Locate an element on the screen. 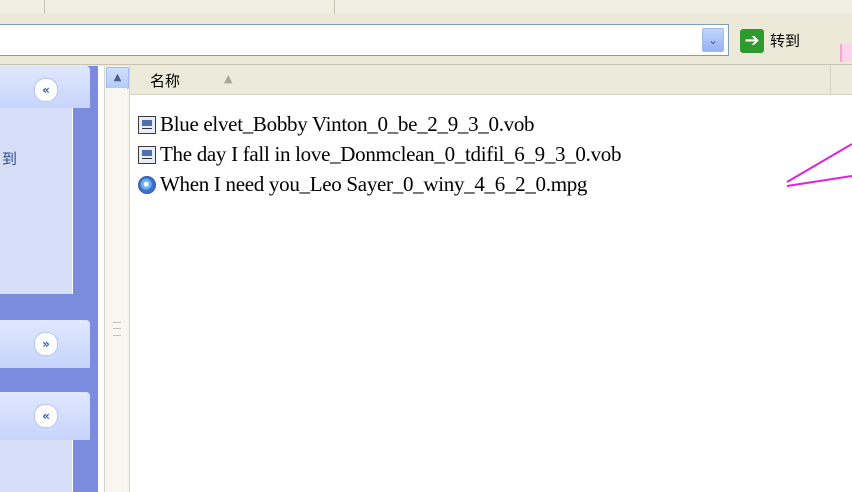 The image size is (852, 492). go-button: ➔ 转到 is located at coordinates (790, 41).